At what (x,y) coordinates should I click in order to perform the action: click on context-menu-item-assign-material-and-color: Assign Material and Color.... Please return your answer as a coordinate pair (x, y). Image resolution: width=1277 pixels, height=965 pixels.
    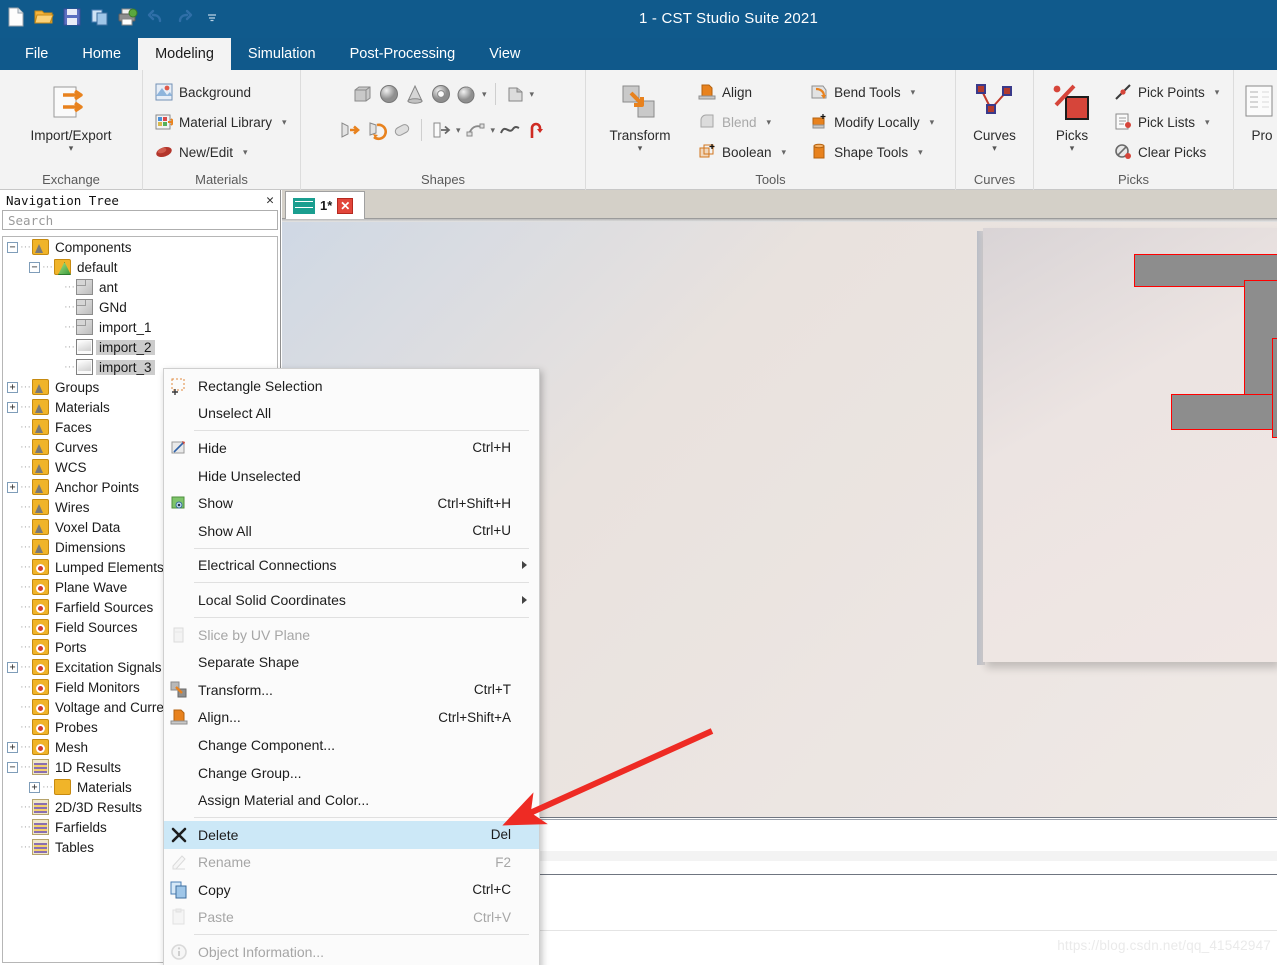
    Looking at the image, I should click on (351, 800).